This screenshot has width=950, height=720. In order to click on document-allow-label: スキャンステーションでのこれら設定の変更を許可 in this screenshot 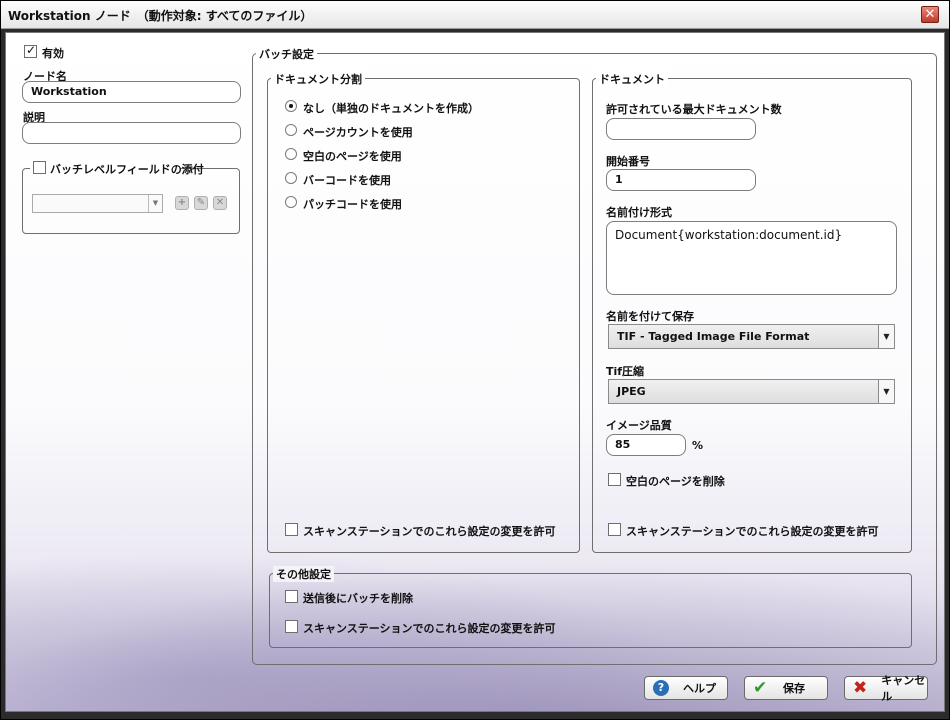, I will do `click(752, 531)`.